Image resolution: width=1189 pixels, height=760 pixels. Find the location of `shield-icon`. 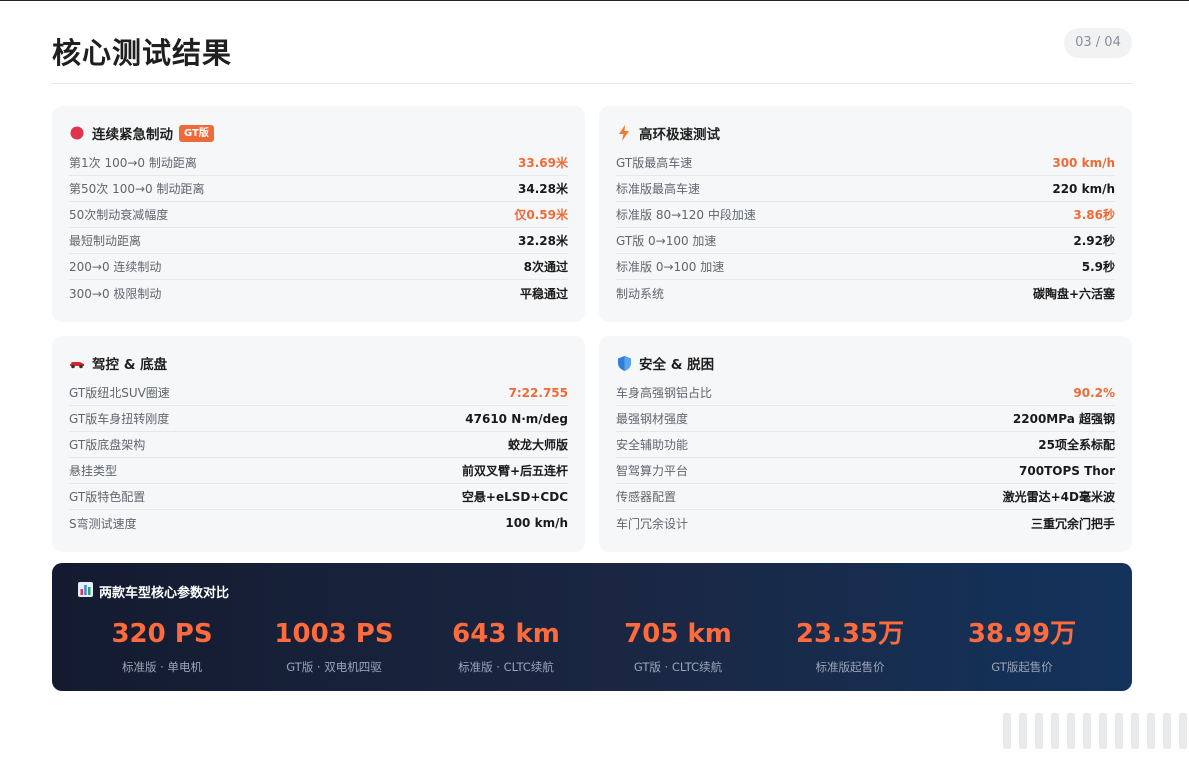

shield-icon is located at coordinates (624, 363).